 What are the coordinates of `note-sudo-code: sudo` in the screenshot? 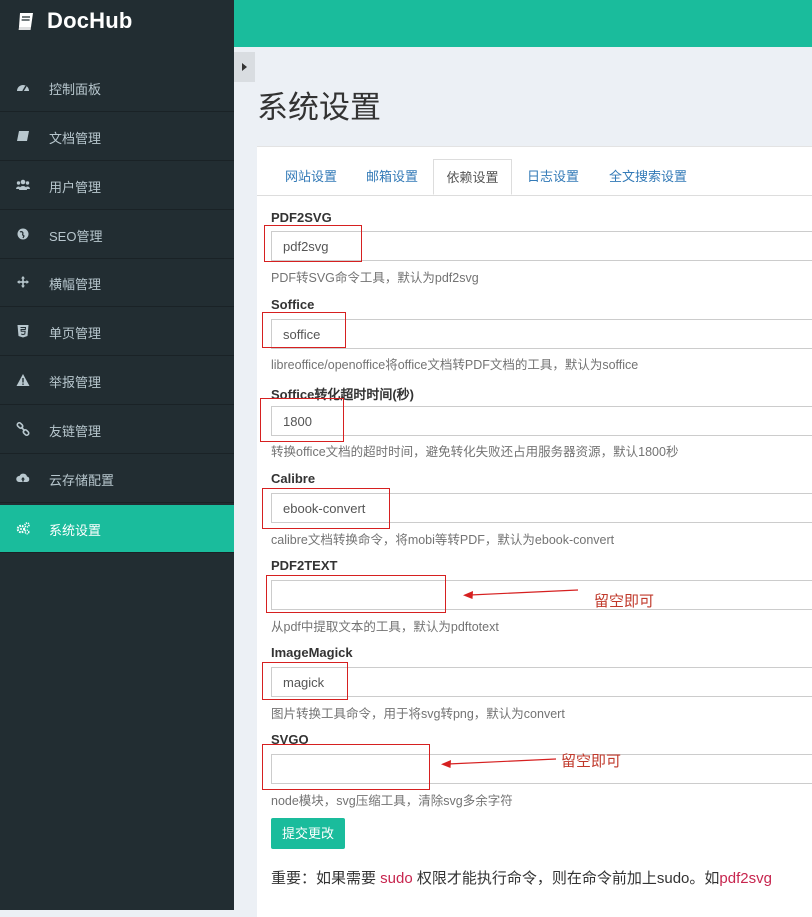 It's located at (396, 878).